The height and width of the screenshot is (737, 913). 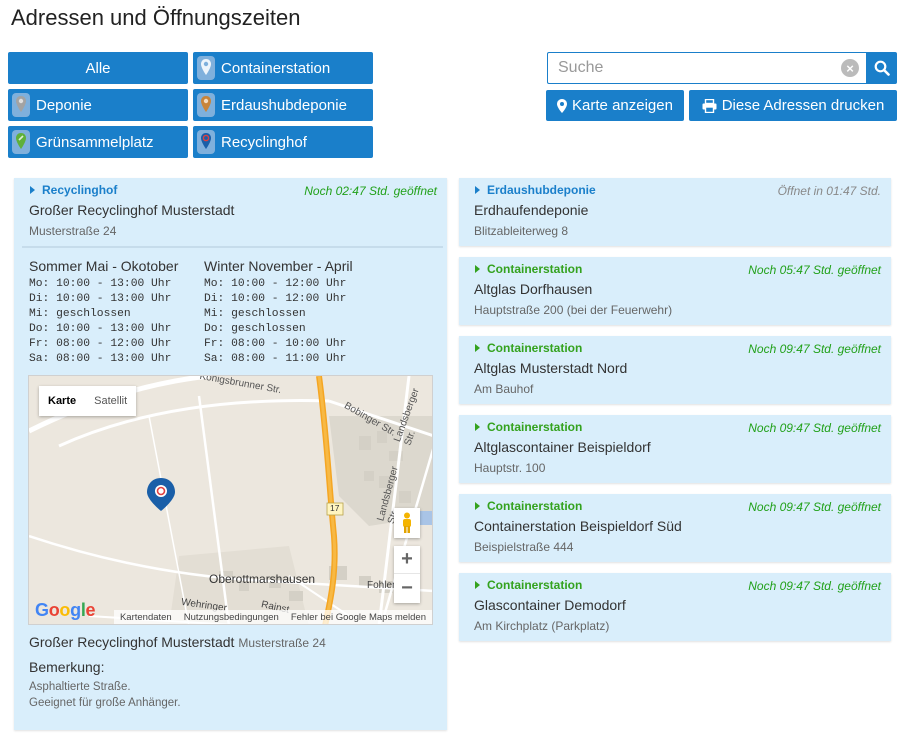 What do you see at coordinates (110, 401) in the screenshot?
I see `map-tab-satellit: Satellit` at bounding box center [110, 401].